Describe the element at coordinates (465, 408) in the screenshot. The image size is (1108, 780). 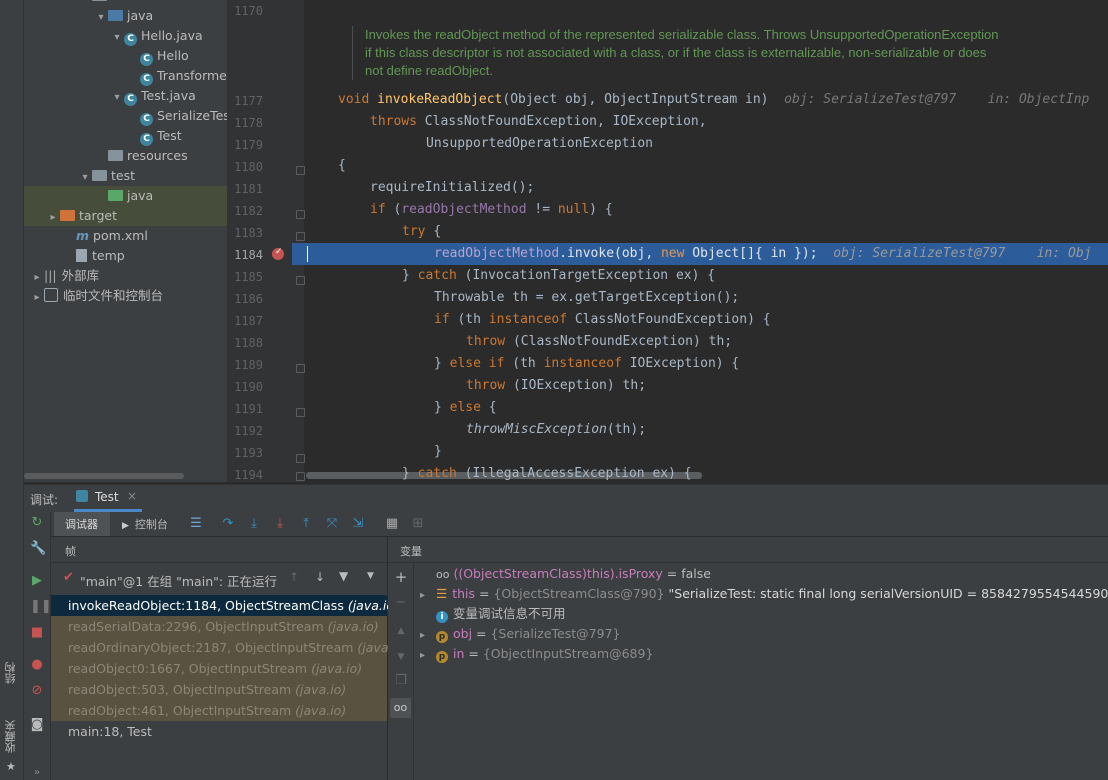
I see `code-line: } else {` at that location.